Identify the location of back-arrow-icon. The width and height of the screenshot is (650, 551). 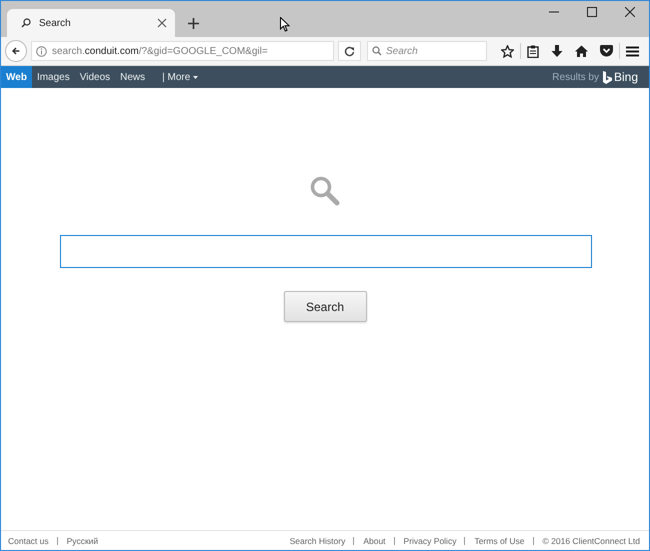
(16, 51).